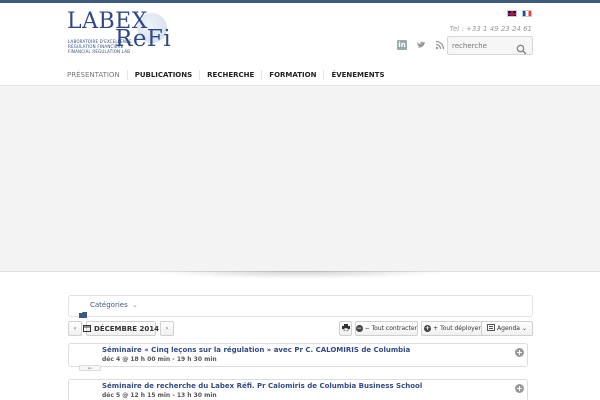 The image size is (600, 400). Describe the element at coordinates (126, 328) in the screenshot. I see `current-month: DÉCEMBRE 2014` at that location.